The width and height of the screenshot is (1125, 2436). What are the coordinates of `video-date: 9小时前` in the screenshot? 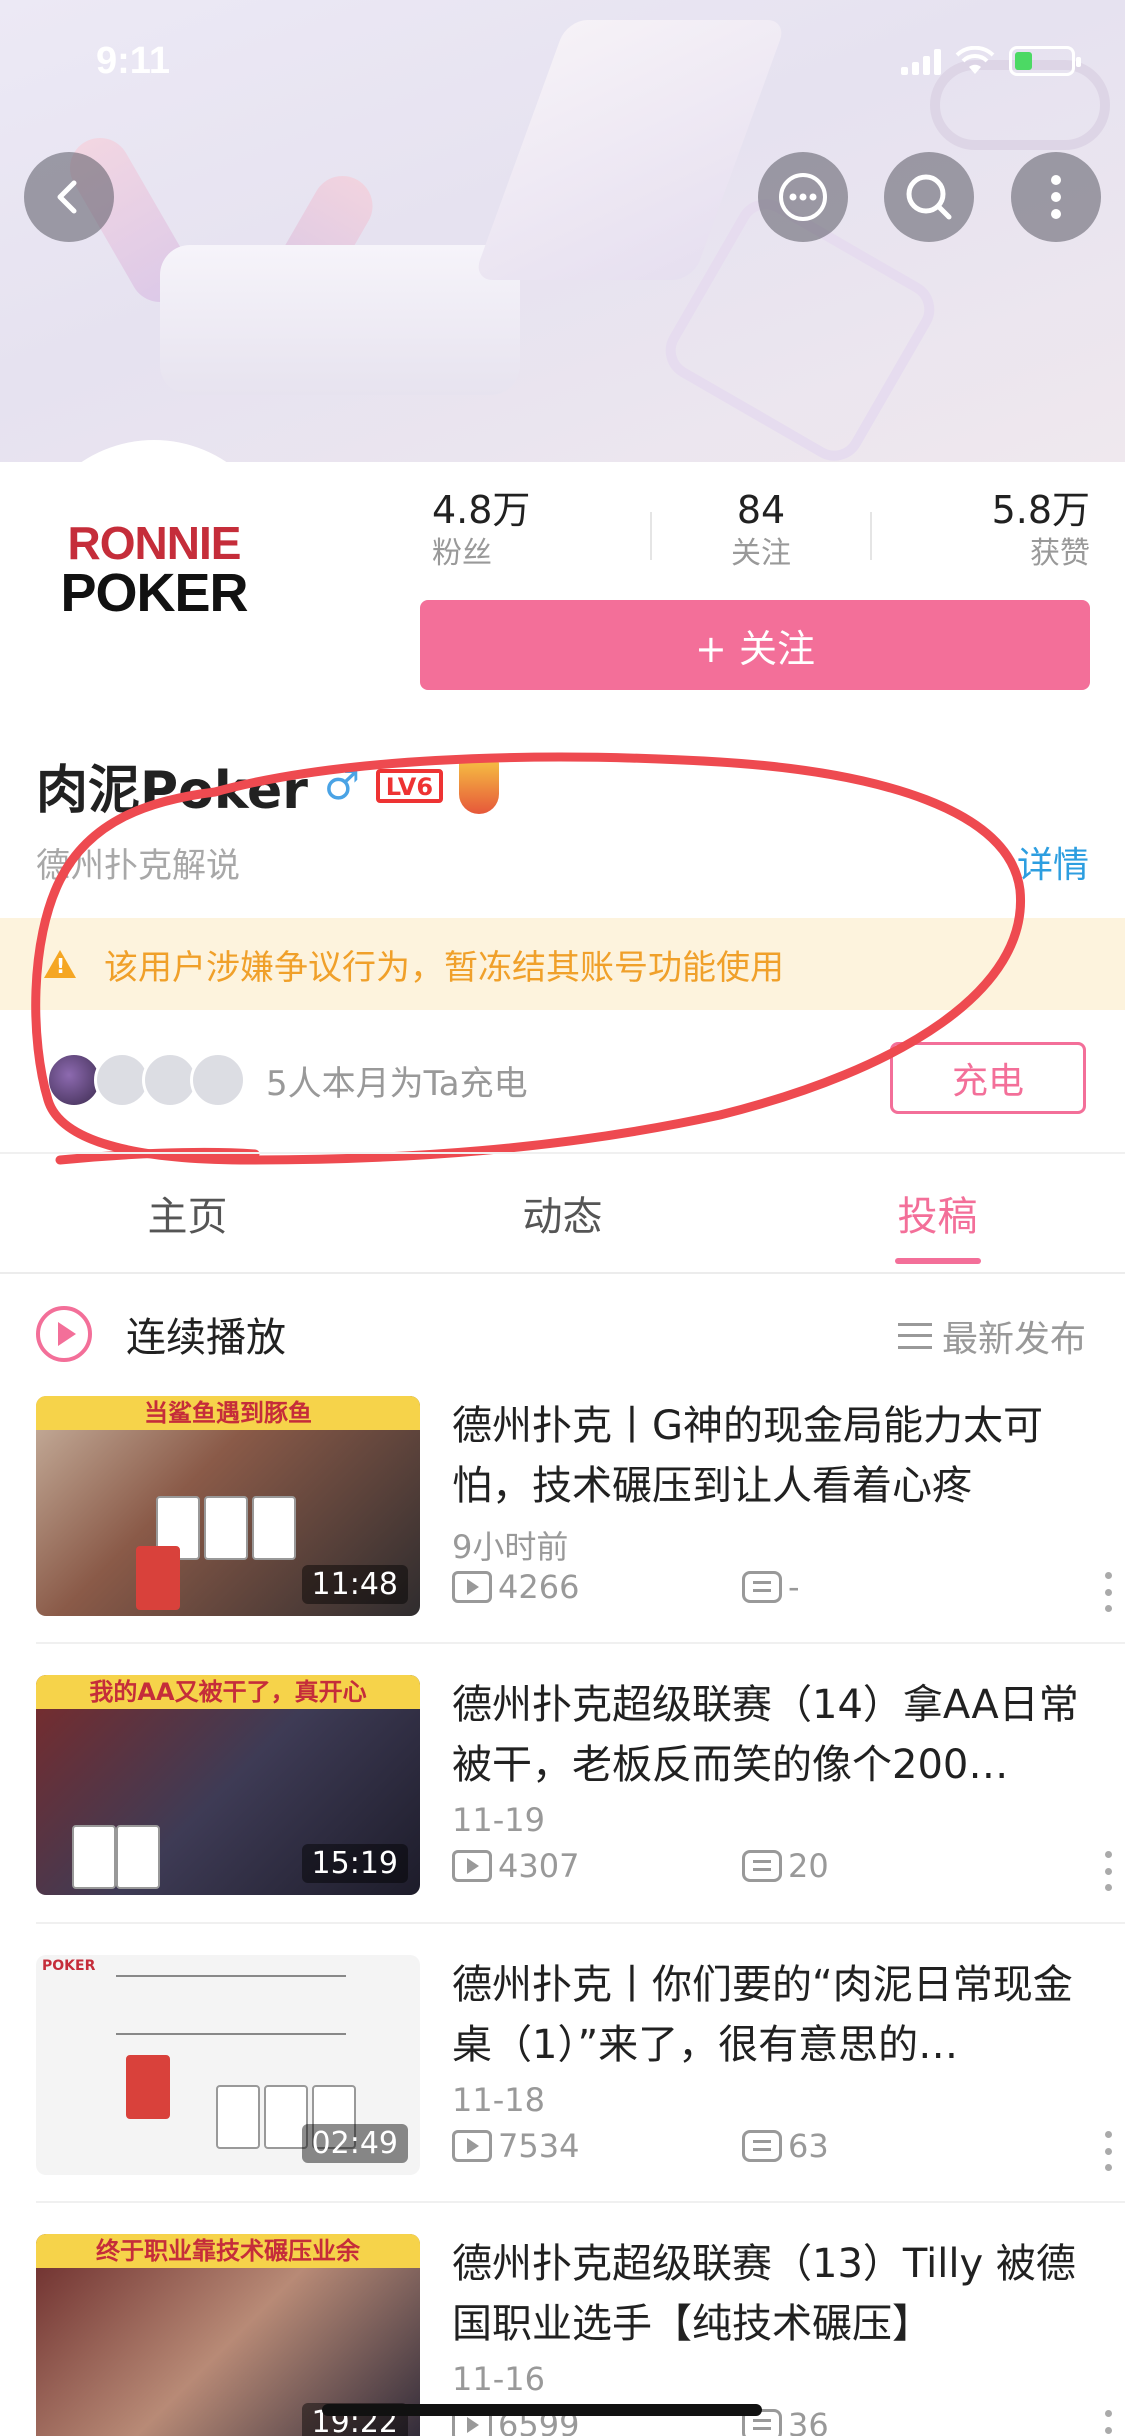 It's located at (510, 1547).